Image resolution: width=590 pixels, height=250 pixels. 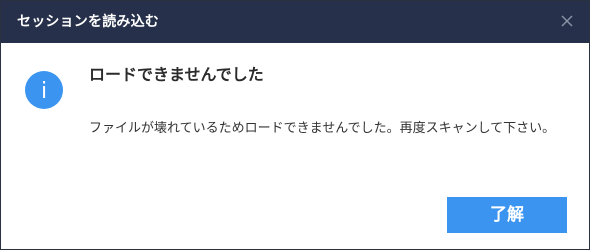 I want to click on close-icon, so click(x=567, y=21).